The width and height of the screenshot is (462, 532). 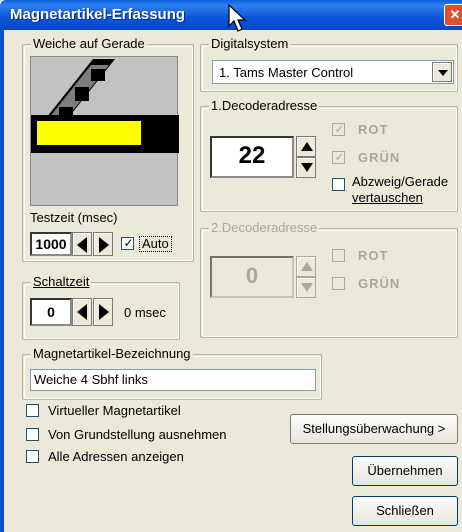 I want to click on schliessen-button: Schließen, so click(x=405, y=511).